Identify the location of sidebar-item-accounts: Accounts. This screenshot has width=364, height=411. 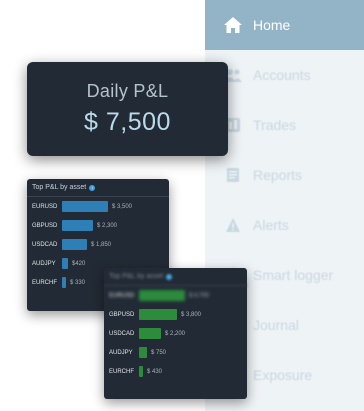
(284, 75).